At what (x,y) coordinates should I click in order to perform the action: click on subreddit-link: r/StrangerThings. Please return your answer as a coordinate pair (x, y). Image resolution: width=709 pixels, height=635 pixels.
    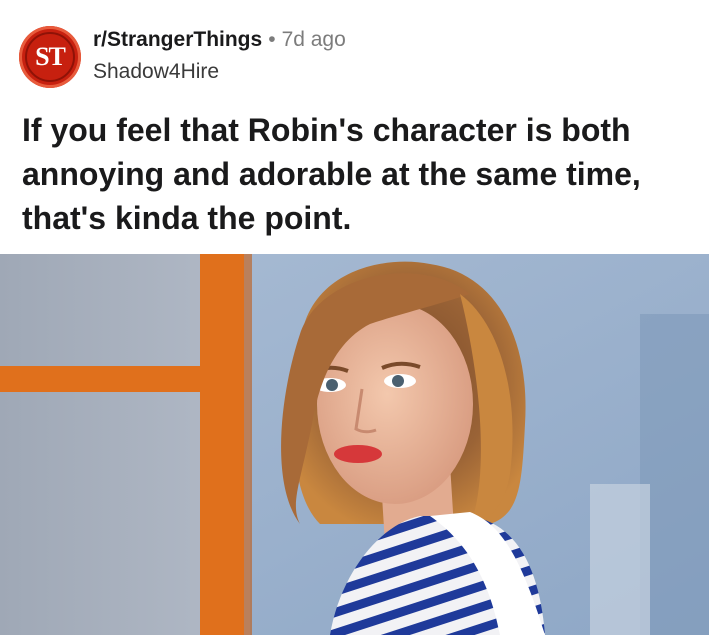
    Looking at the image, I should click on (177, 40).